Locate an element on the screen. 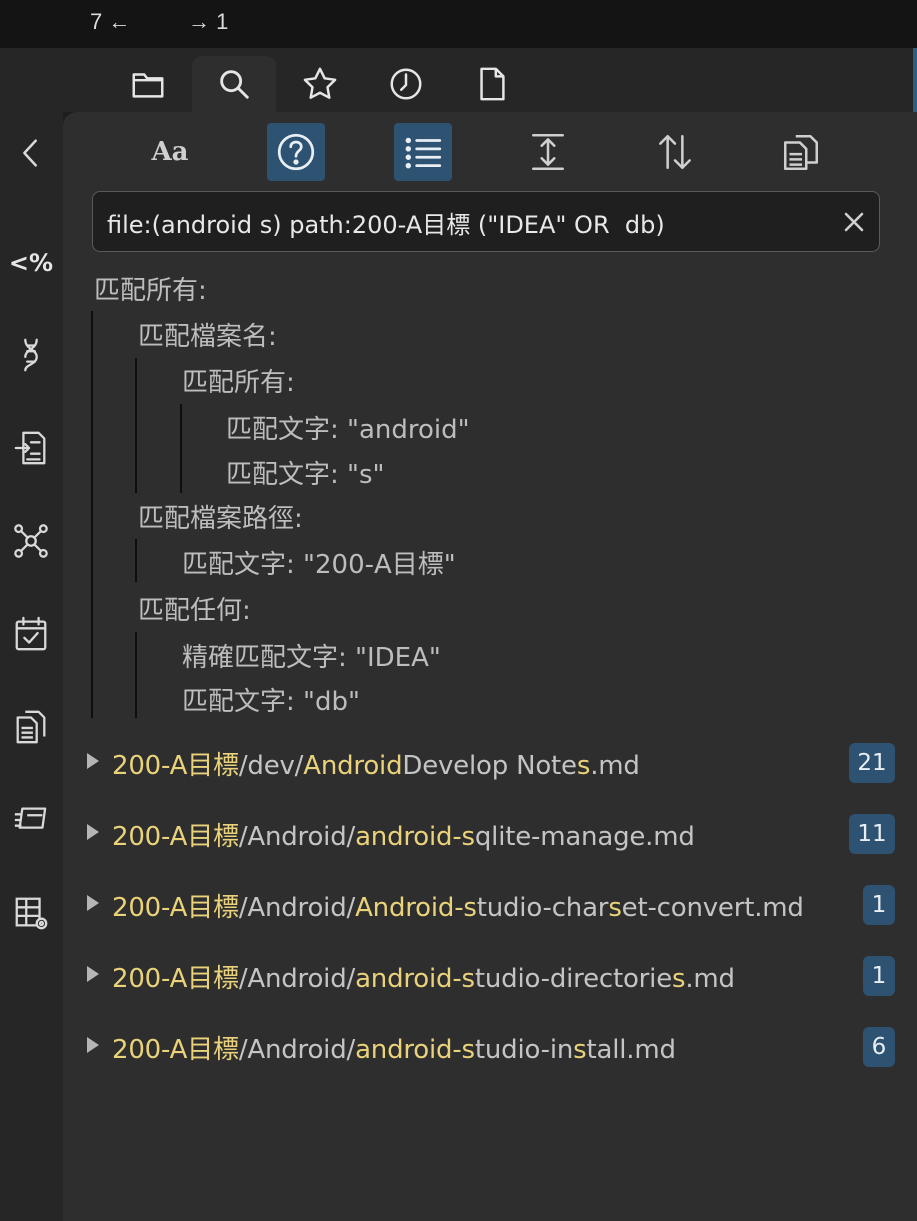  import-icon is located at coordinates (30, 448).